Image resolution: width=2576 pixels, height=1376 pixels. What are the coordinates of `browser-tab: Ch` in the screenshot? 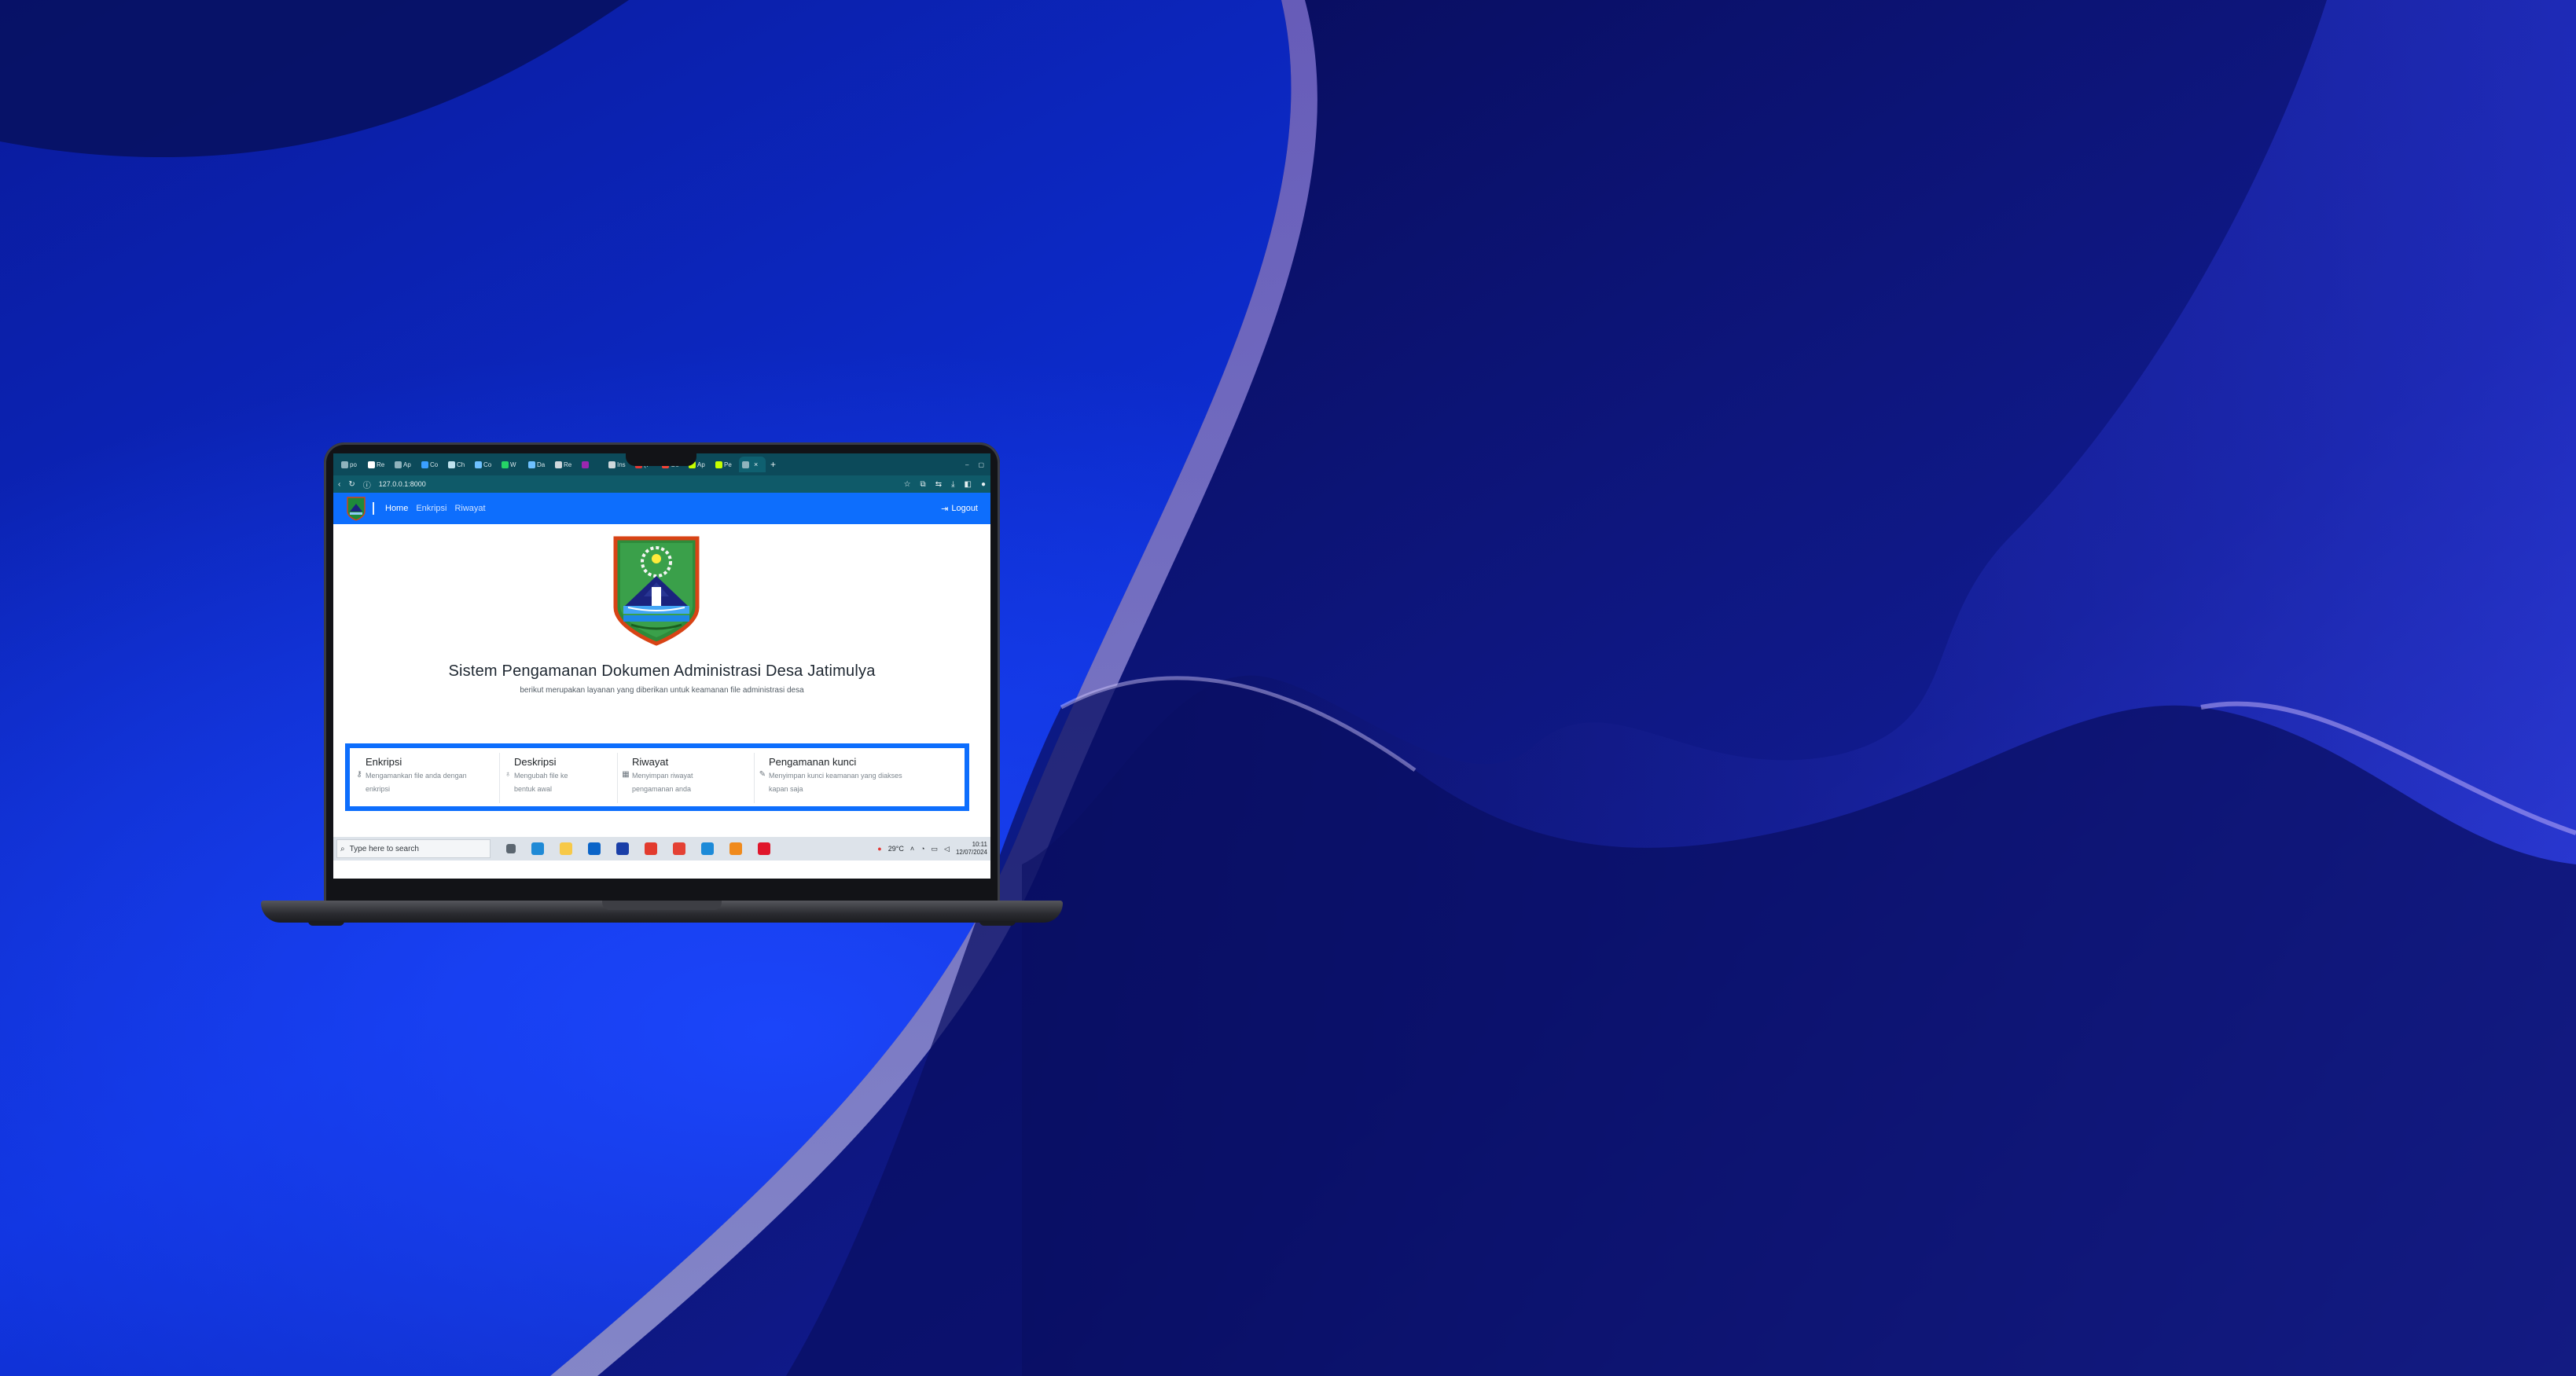 It's located at (458, 464).